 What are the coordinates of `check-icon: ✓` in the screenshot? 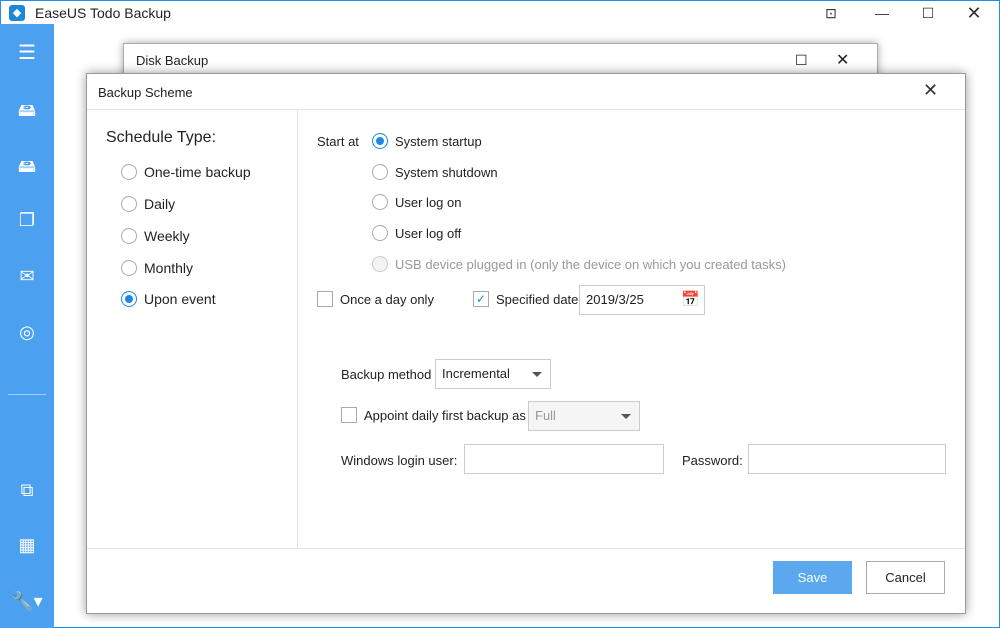 It's located at (481, 299).